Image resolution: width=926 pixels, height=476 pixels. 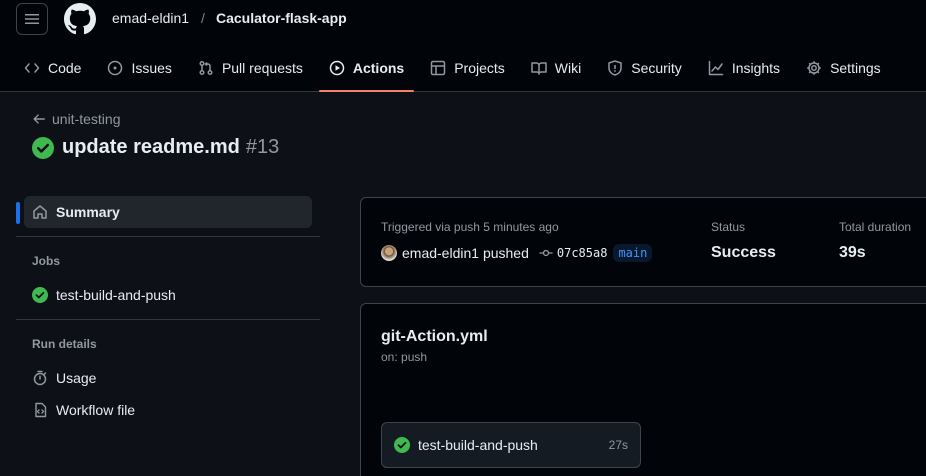 I want to click on run-title-text: update readme.md, so click(x=151, y=147).